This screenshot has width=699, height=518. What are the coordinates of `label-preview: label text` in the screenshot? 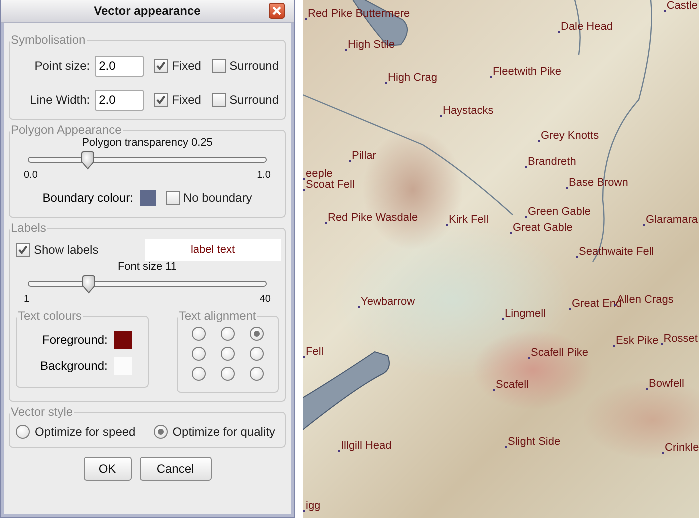 It's located at (213, 250).